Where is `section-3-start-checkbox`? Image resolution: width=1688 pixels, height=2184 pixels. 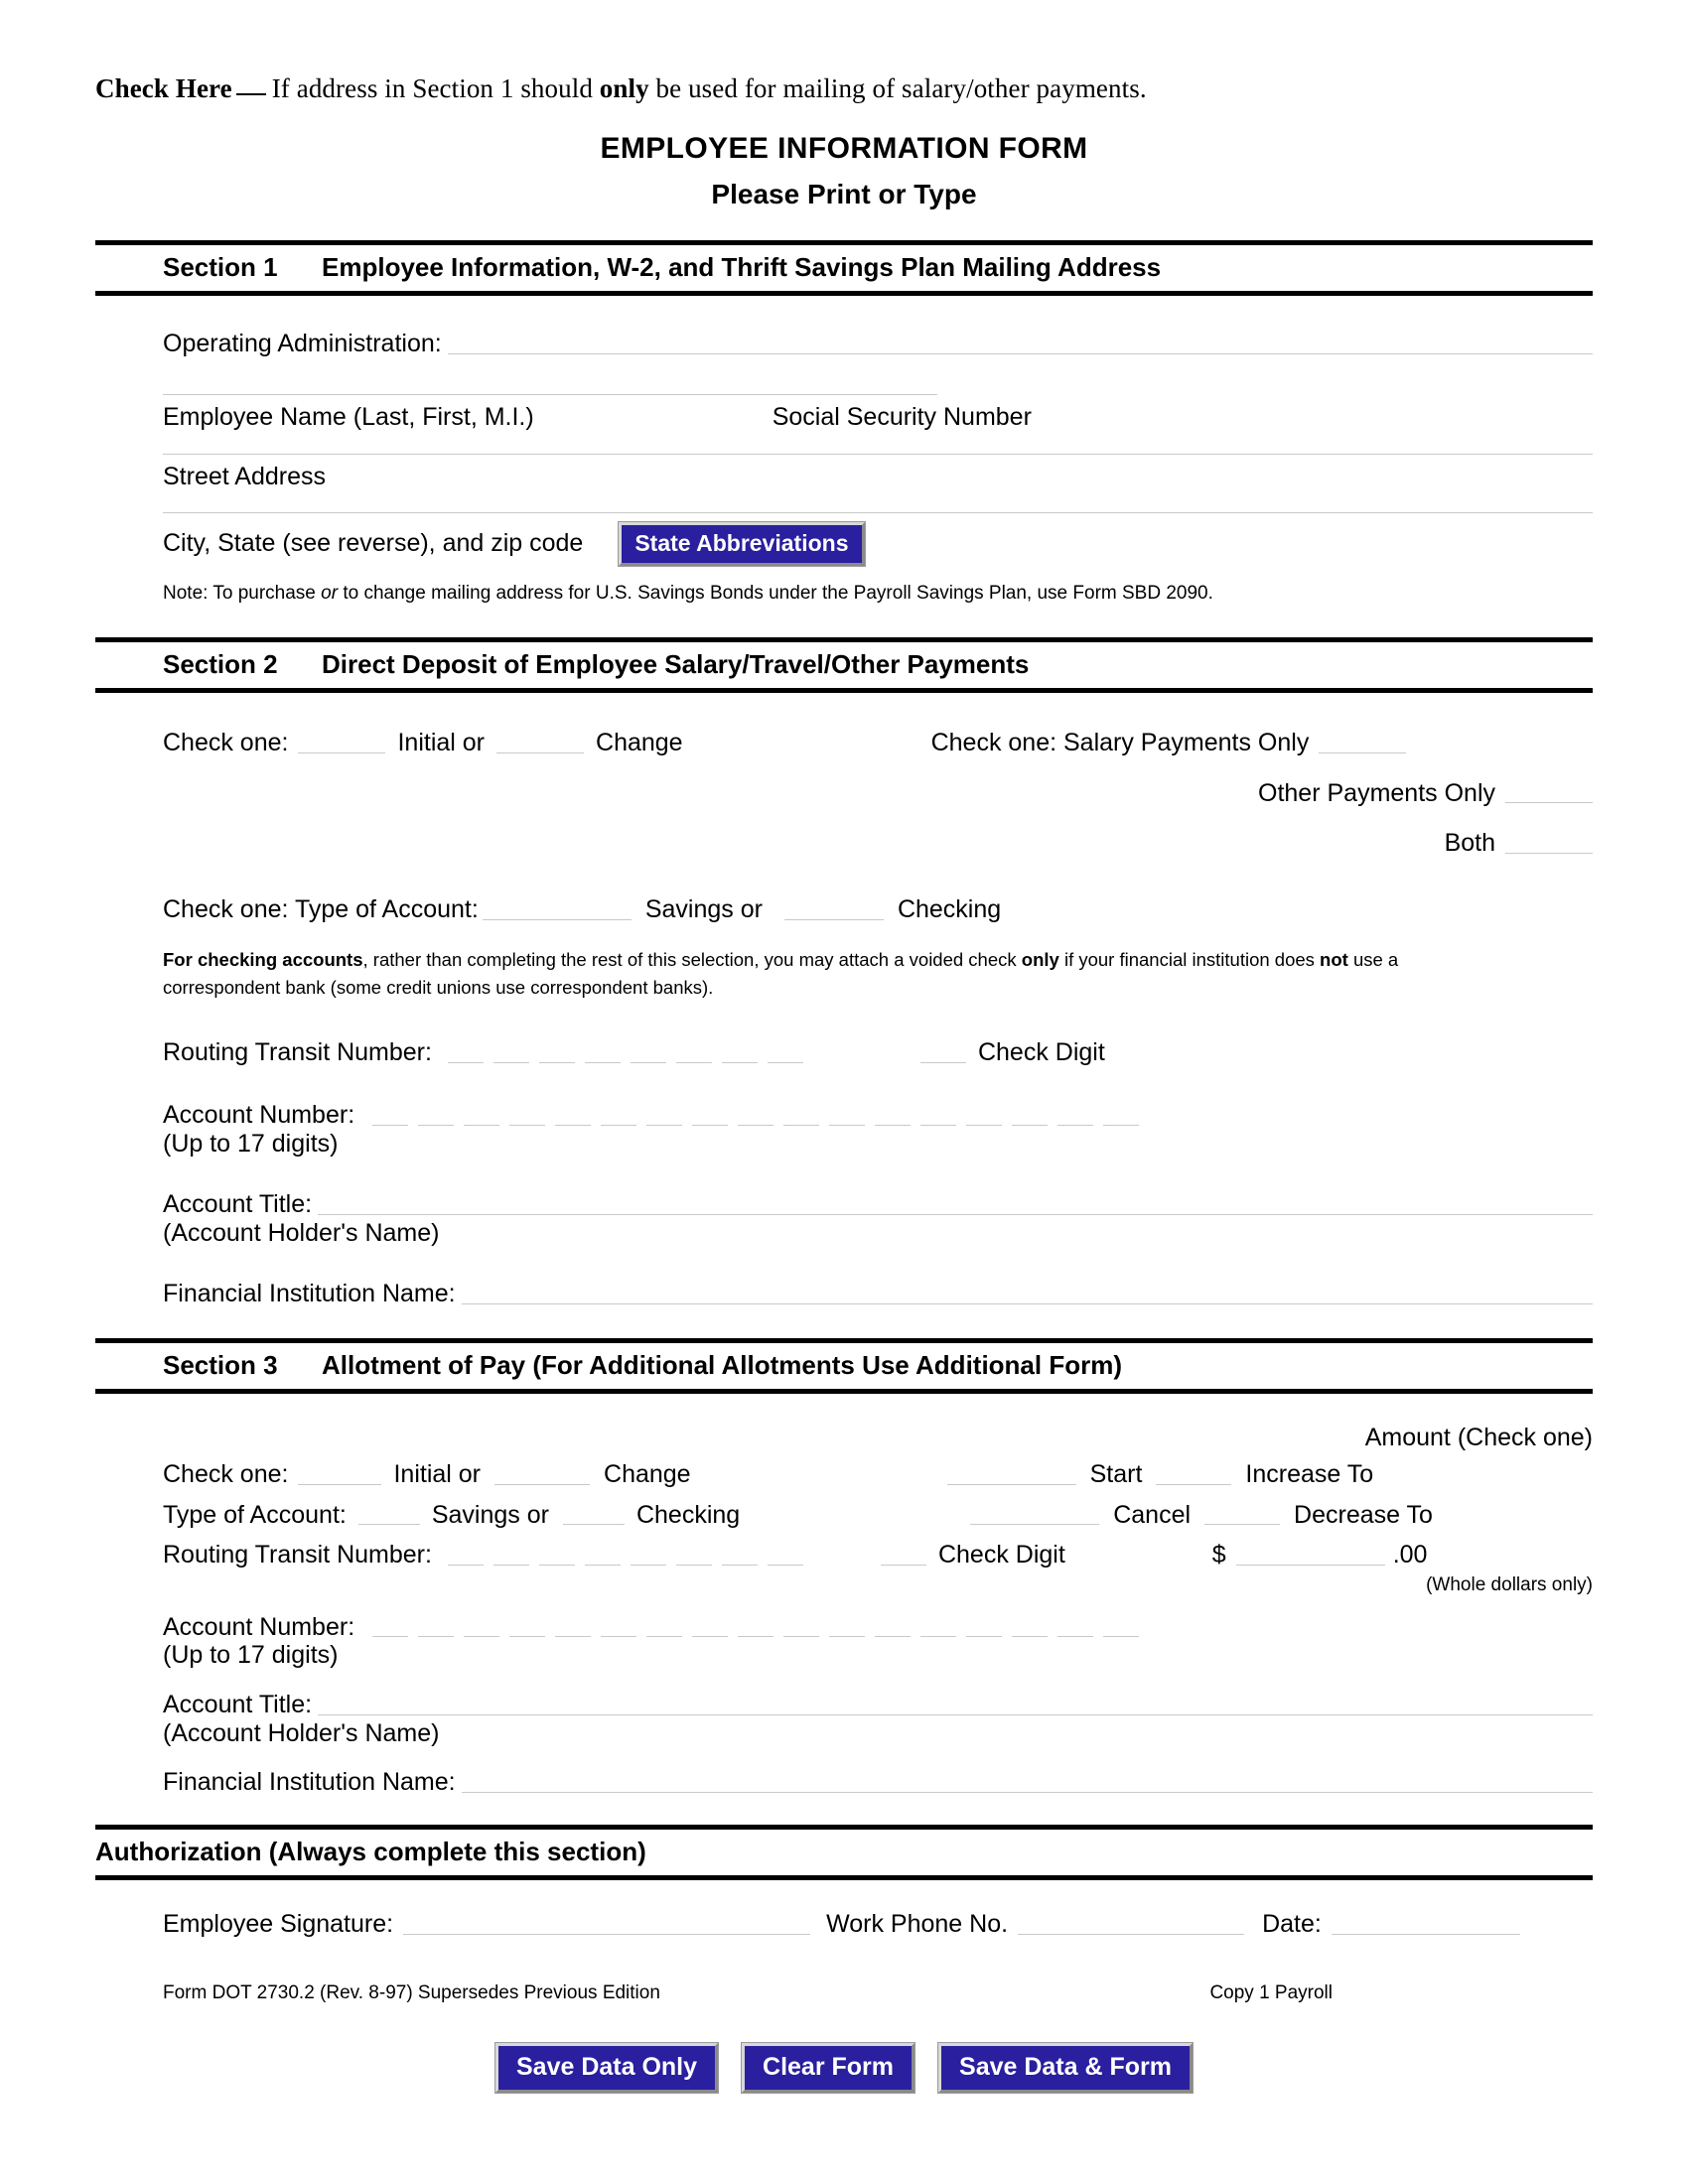 section-3-start-checkbox is located at coordinates (1011, 1484).